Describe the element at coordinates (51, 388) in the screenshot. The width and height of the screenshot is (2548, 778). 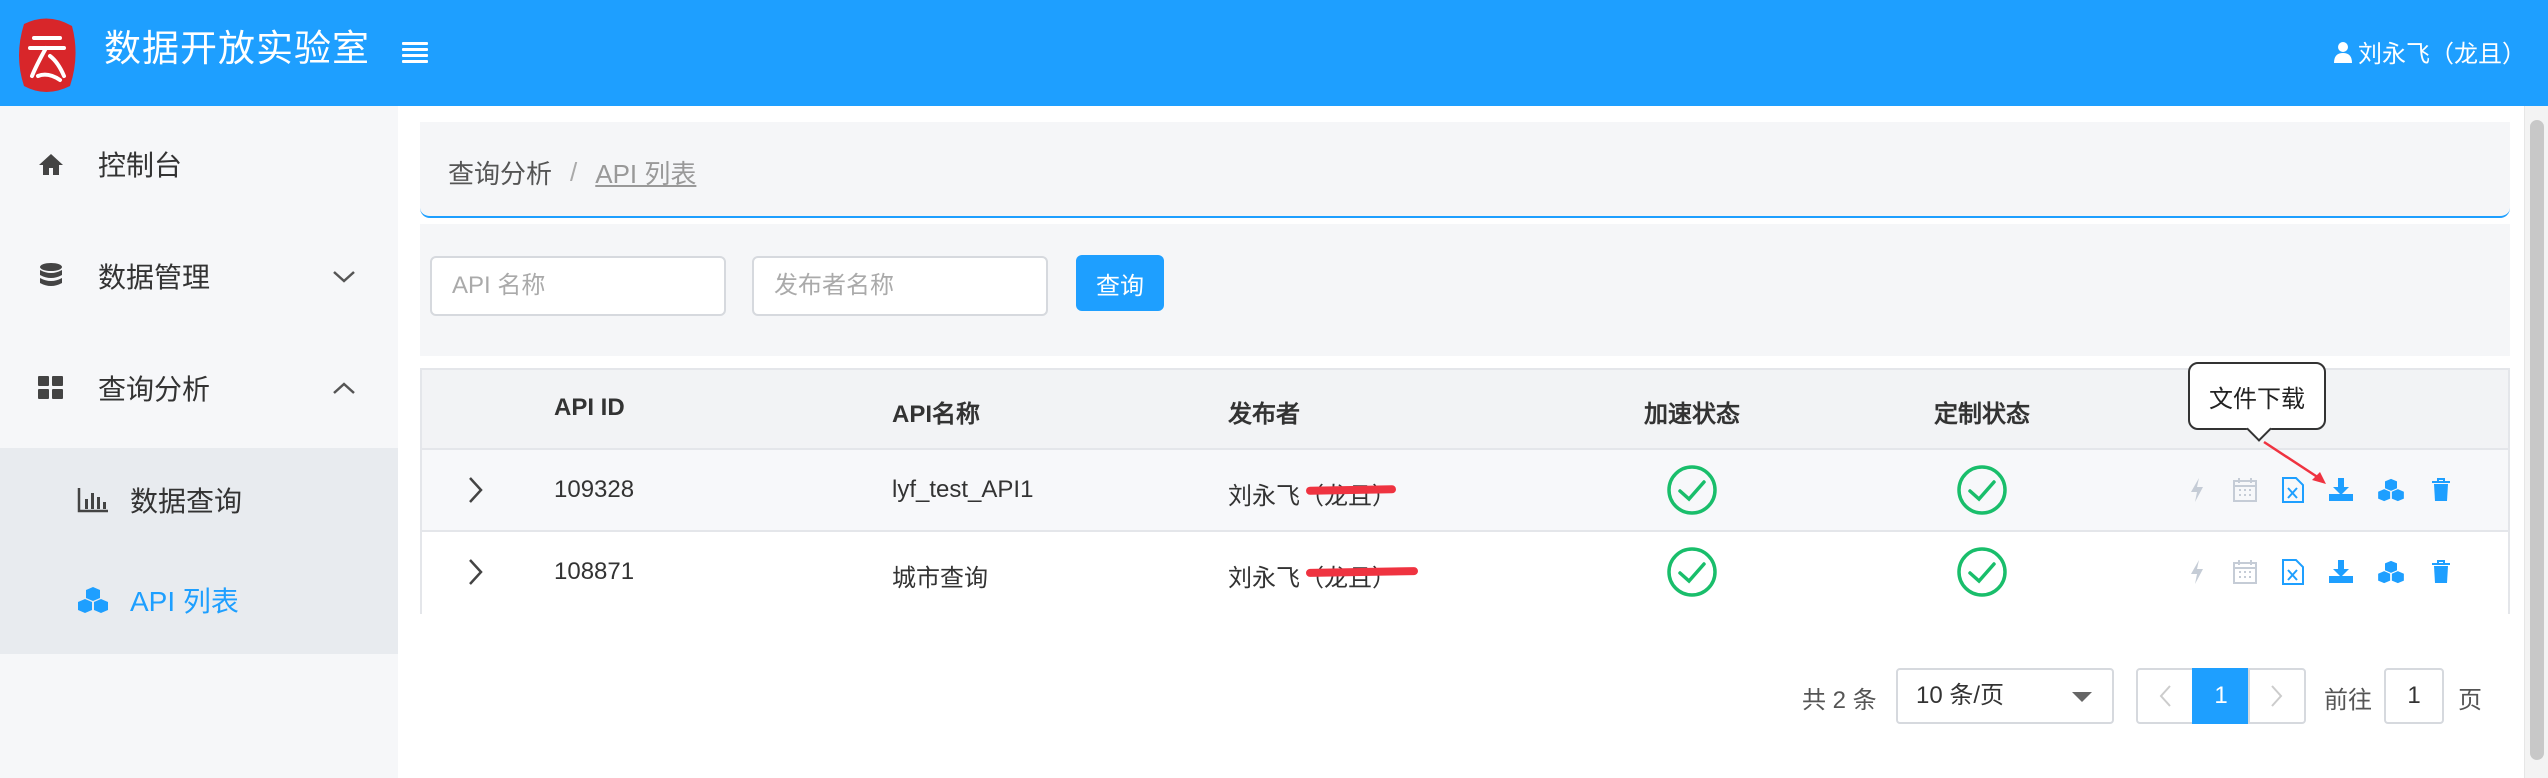
I see `grid-icon` at that location.